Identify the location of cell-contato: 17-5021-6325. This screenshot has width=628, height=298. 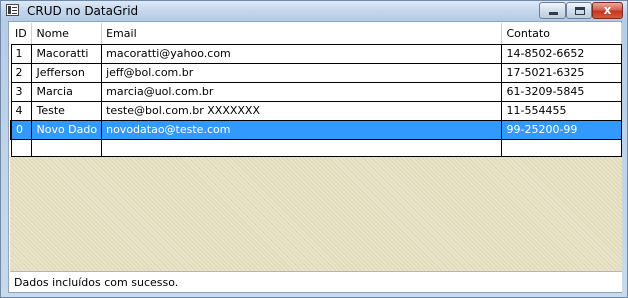
(561, 72).